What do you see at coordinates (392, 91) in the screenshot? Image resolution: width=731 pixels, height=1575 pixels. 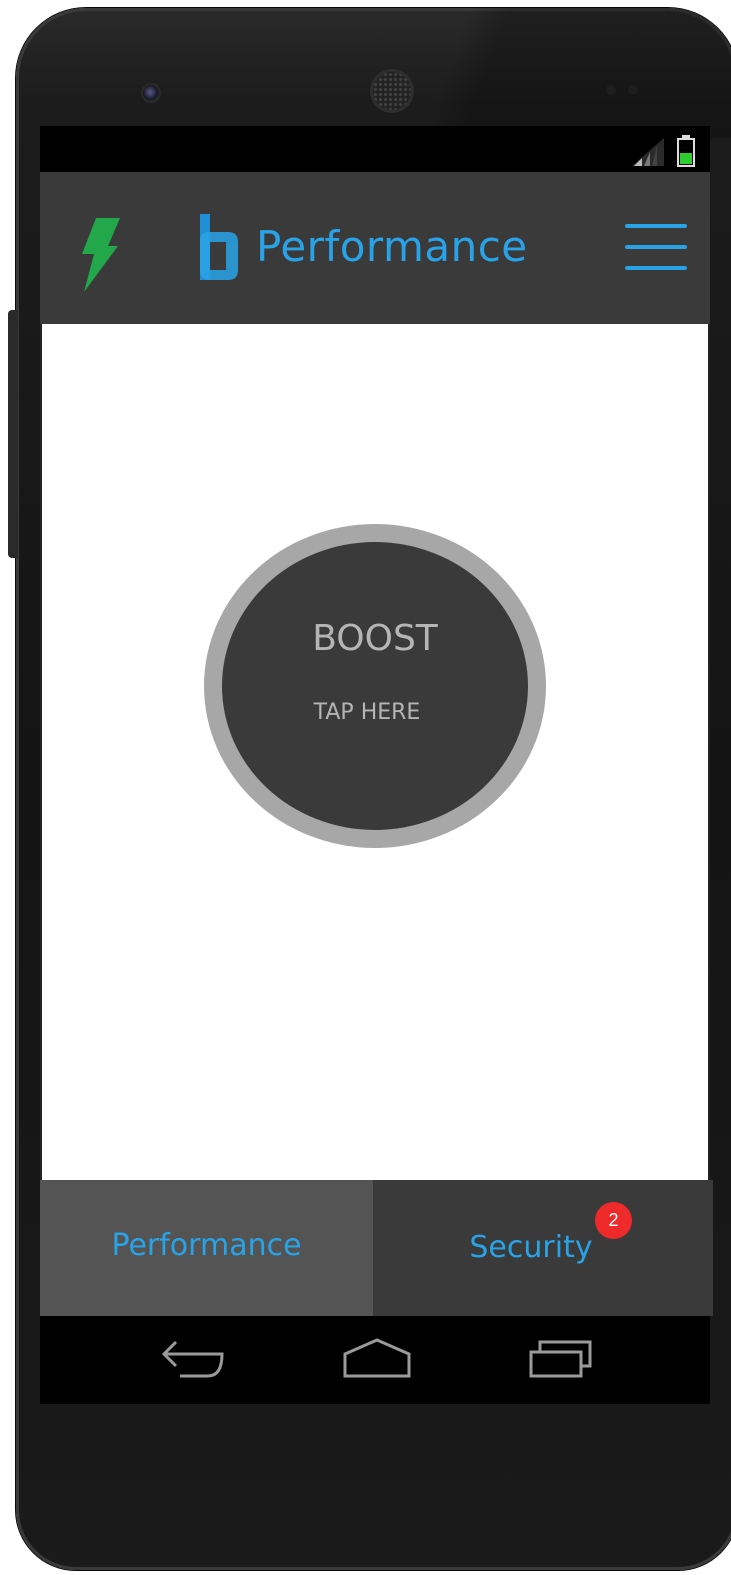 I see `earpiece-speaker` at bounding box center [392, 91].